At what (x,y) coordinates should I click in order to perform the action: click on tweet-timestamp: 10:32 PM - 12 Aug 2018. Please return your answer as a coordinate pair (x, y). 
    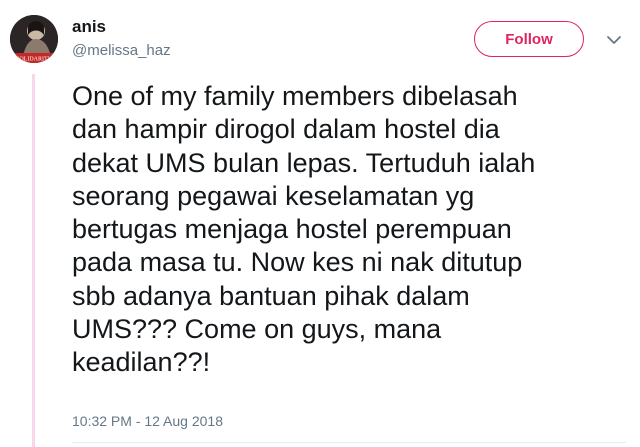
    Looking at the image, I should click on (147, 421).